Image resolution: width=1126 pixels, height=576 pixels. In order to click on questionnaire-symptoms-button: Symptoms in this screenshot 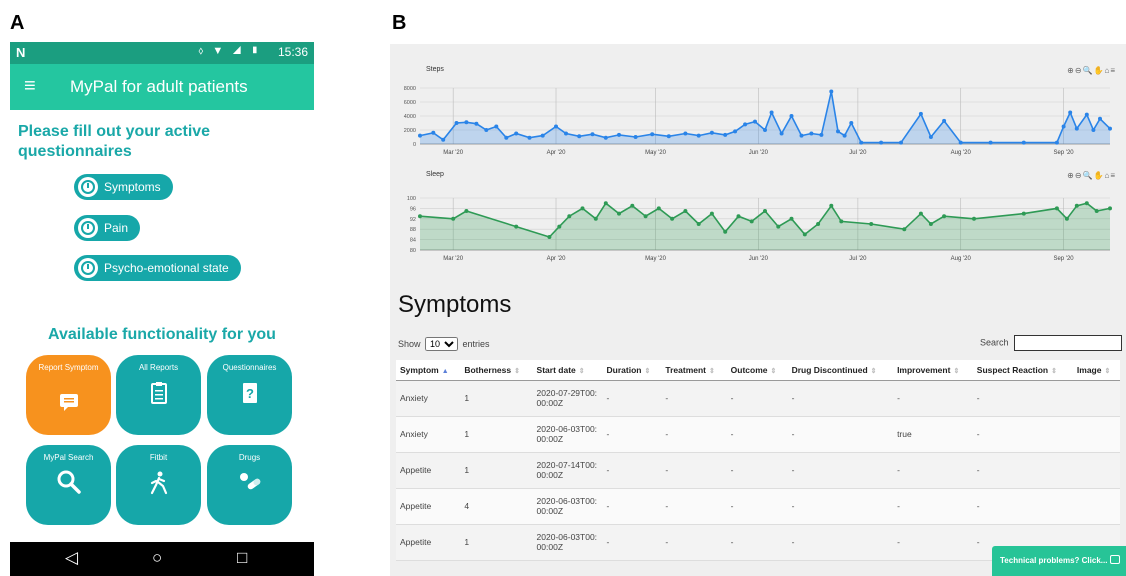, I will do `click(123, 187)`.